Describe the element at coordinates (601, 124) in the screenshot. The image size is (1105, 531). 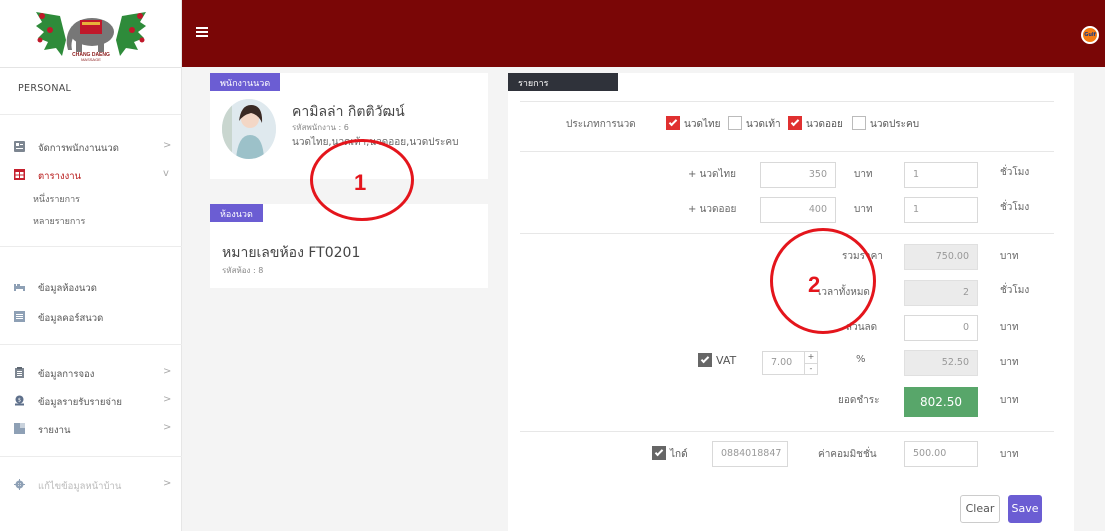
I see `massage-type-label: ประเภทการนวด` at that location.